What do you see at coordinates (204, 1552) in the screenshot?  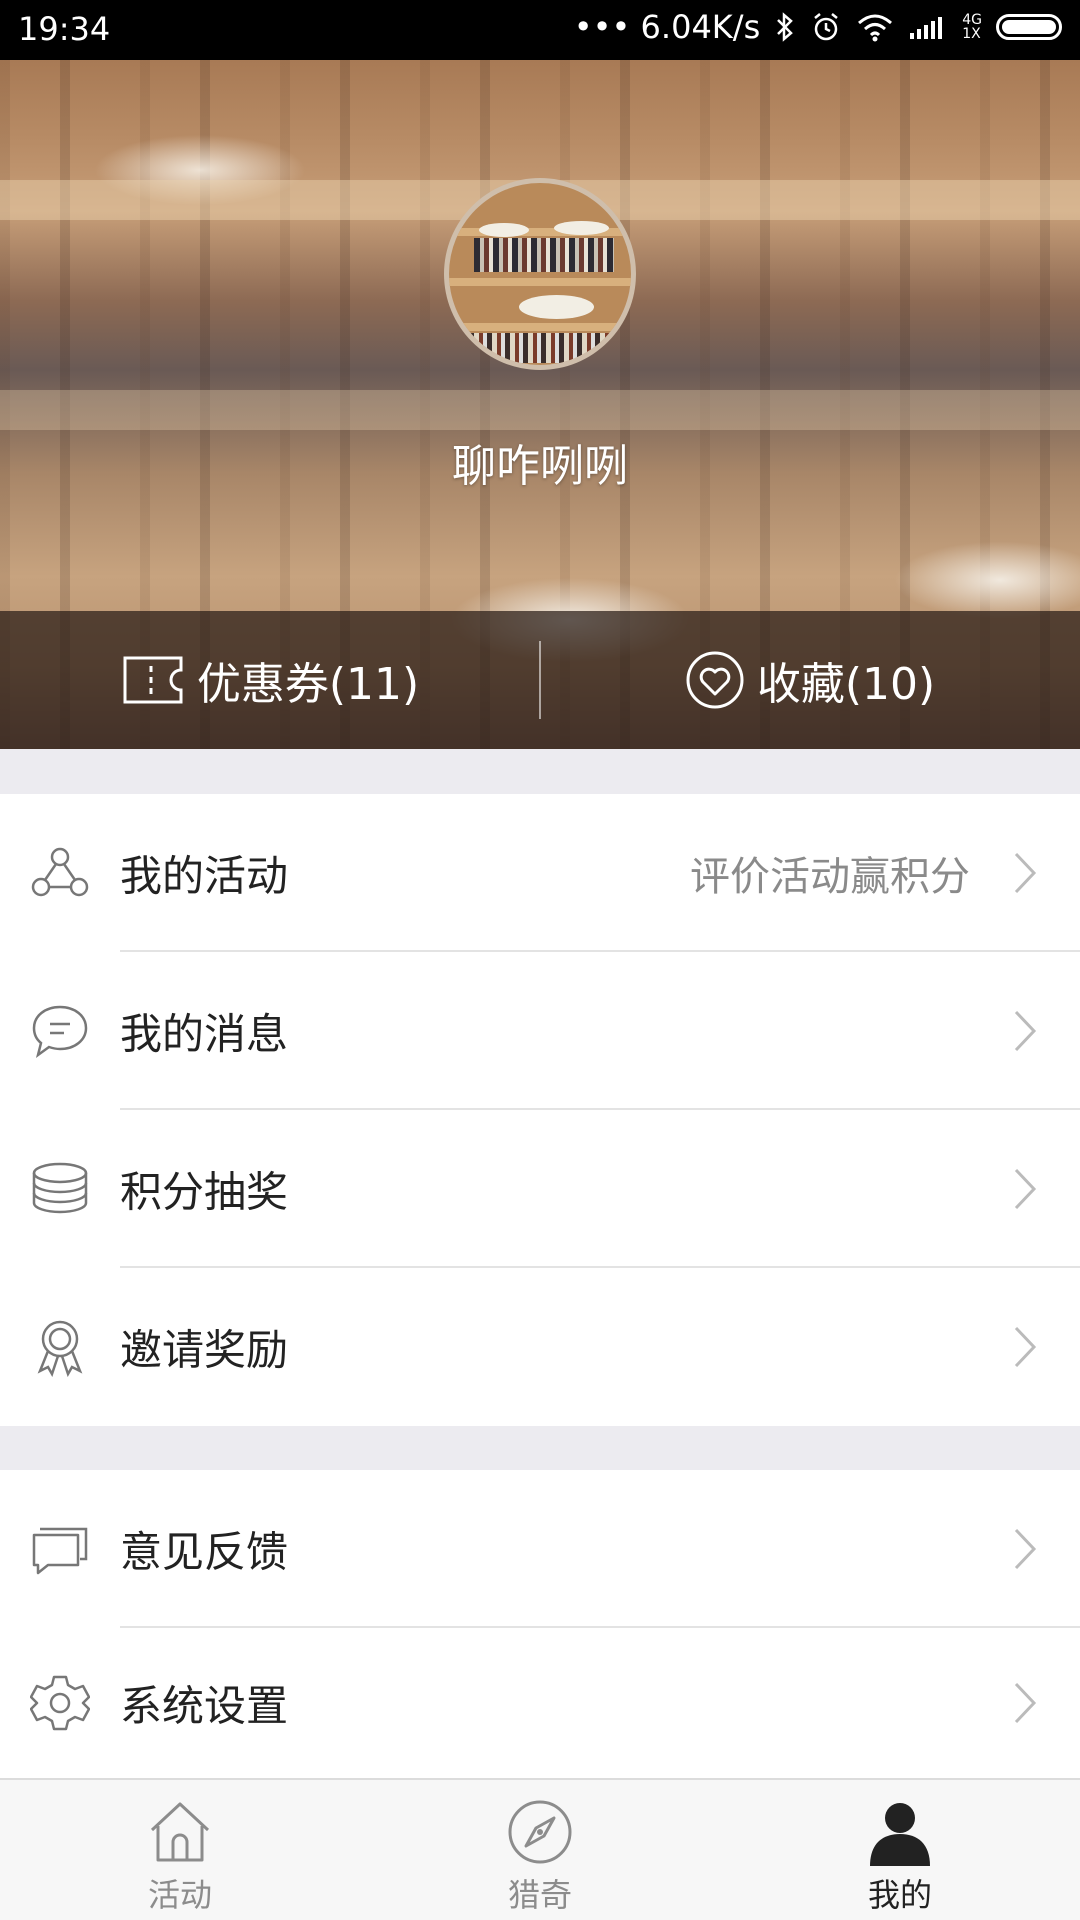 I see `menu-label: 意见反馈` at bounding box center [204, 1552].